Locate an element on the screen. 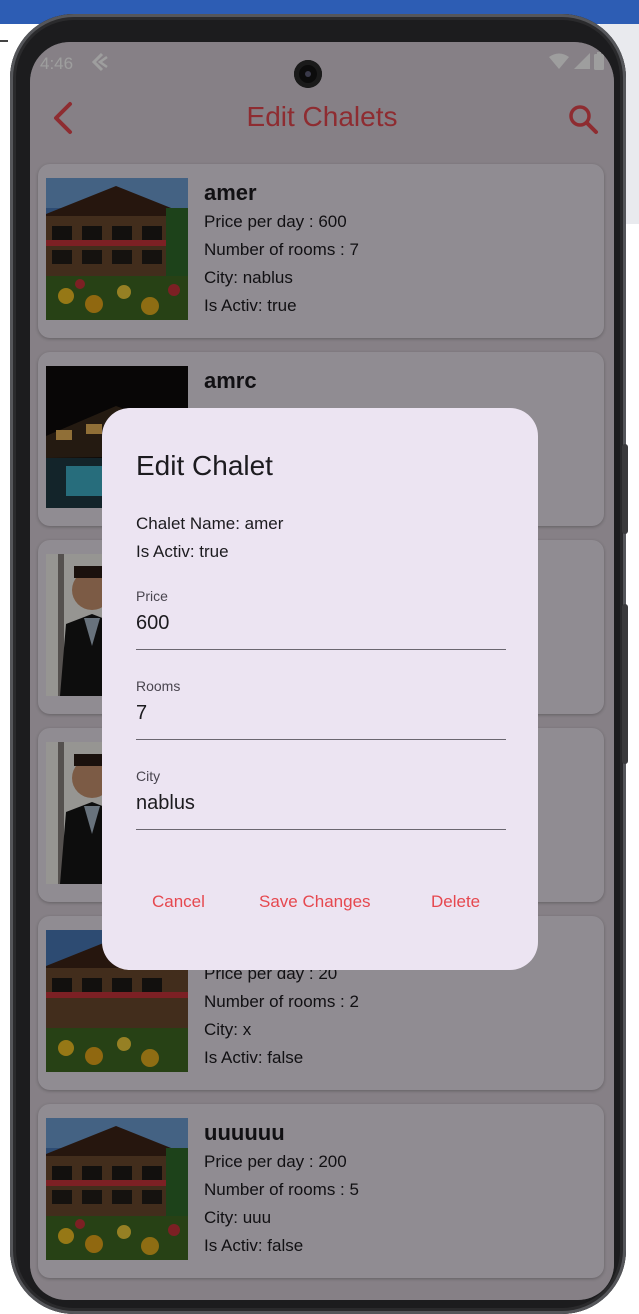 The height and width of the screenshot is (1314, 639). dialog-title: Edit Chalet is located at coordinates (204, 465).